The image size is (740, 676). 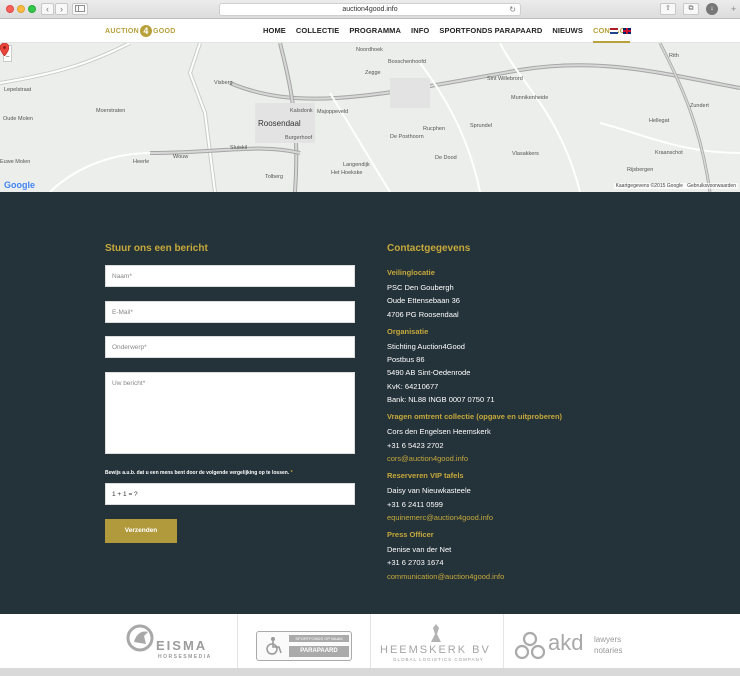 What do you see at coordinates (373, 73) in the screenshot?
I see `map-place-label: Zegge` at bounding box center [373, 73].